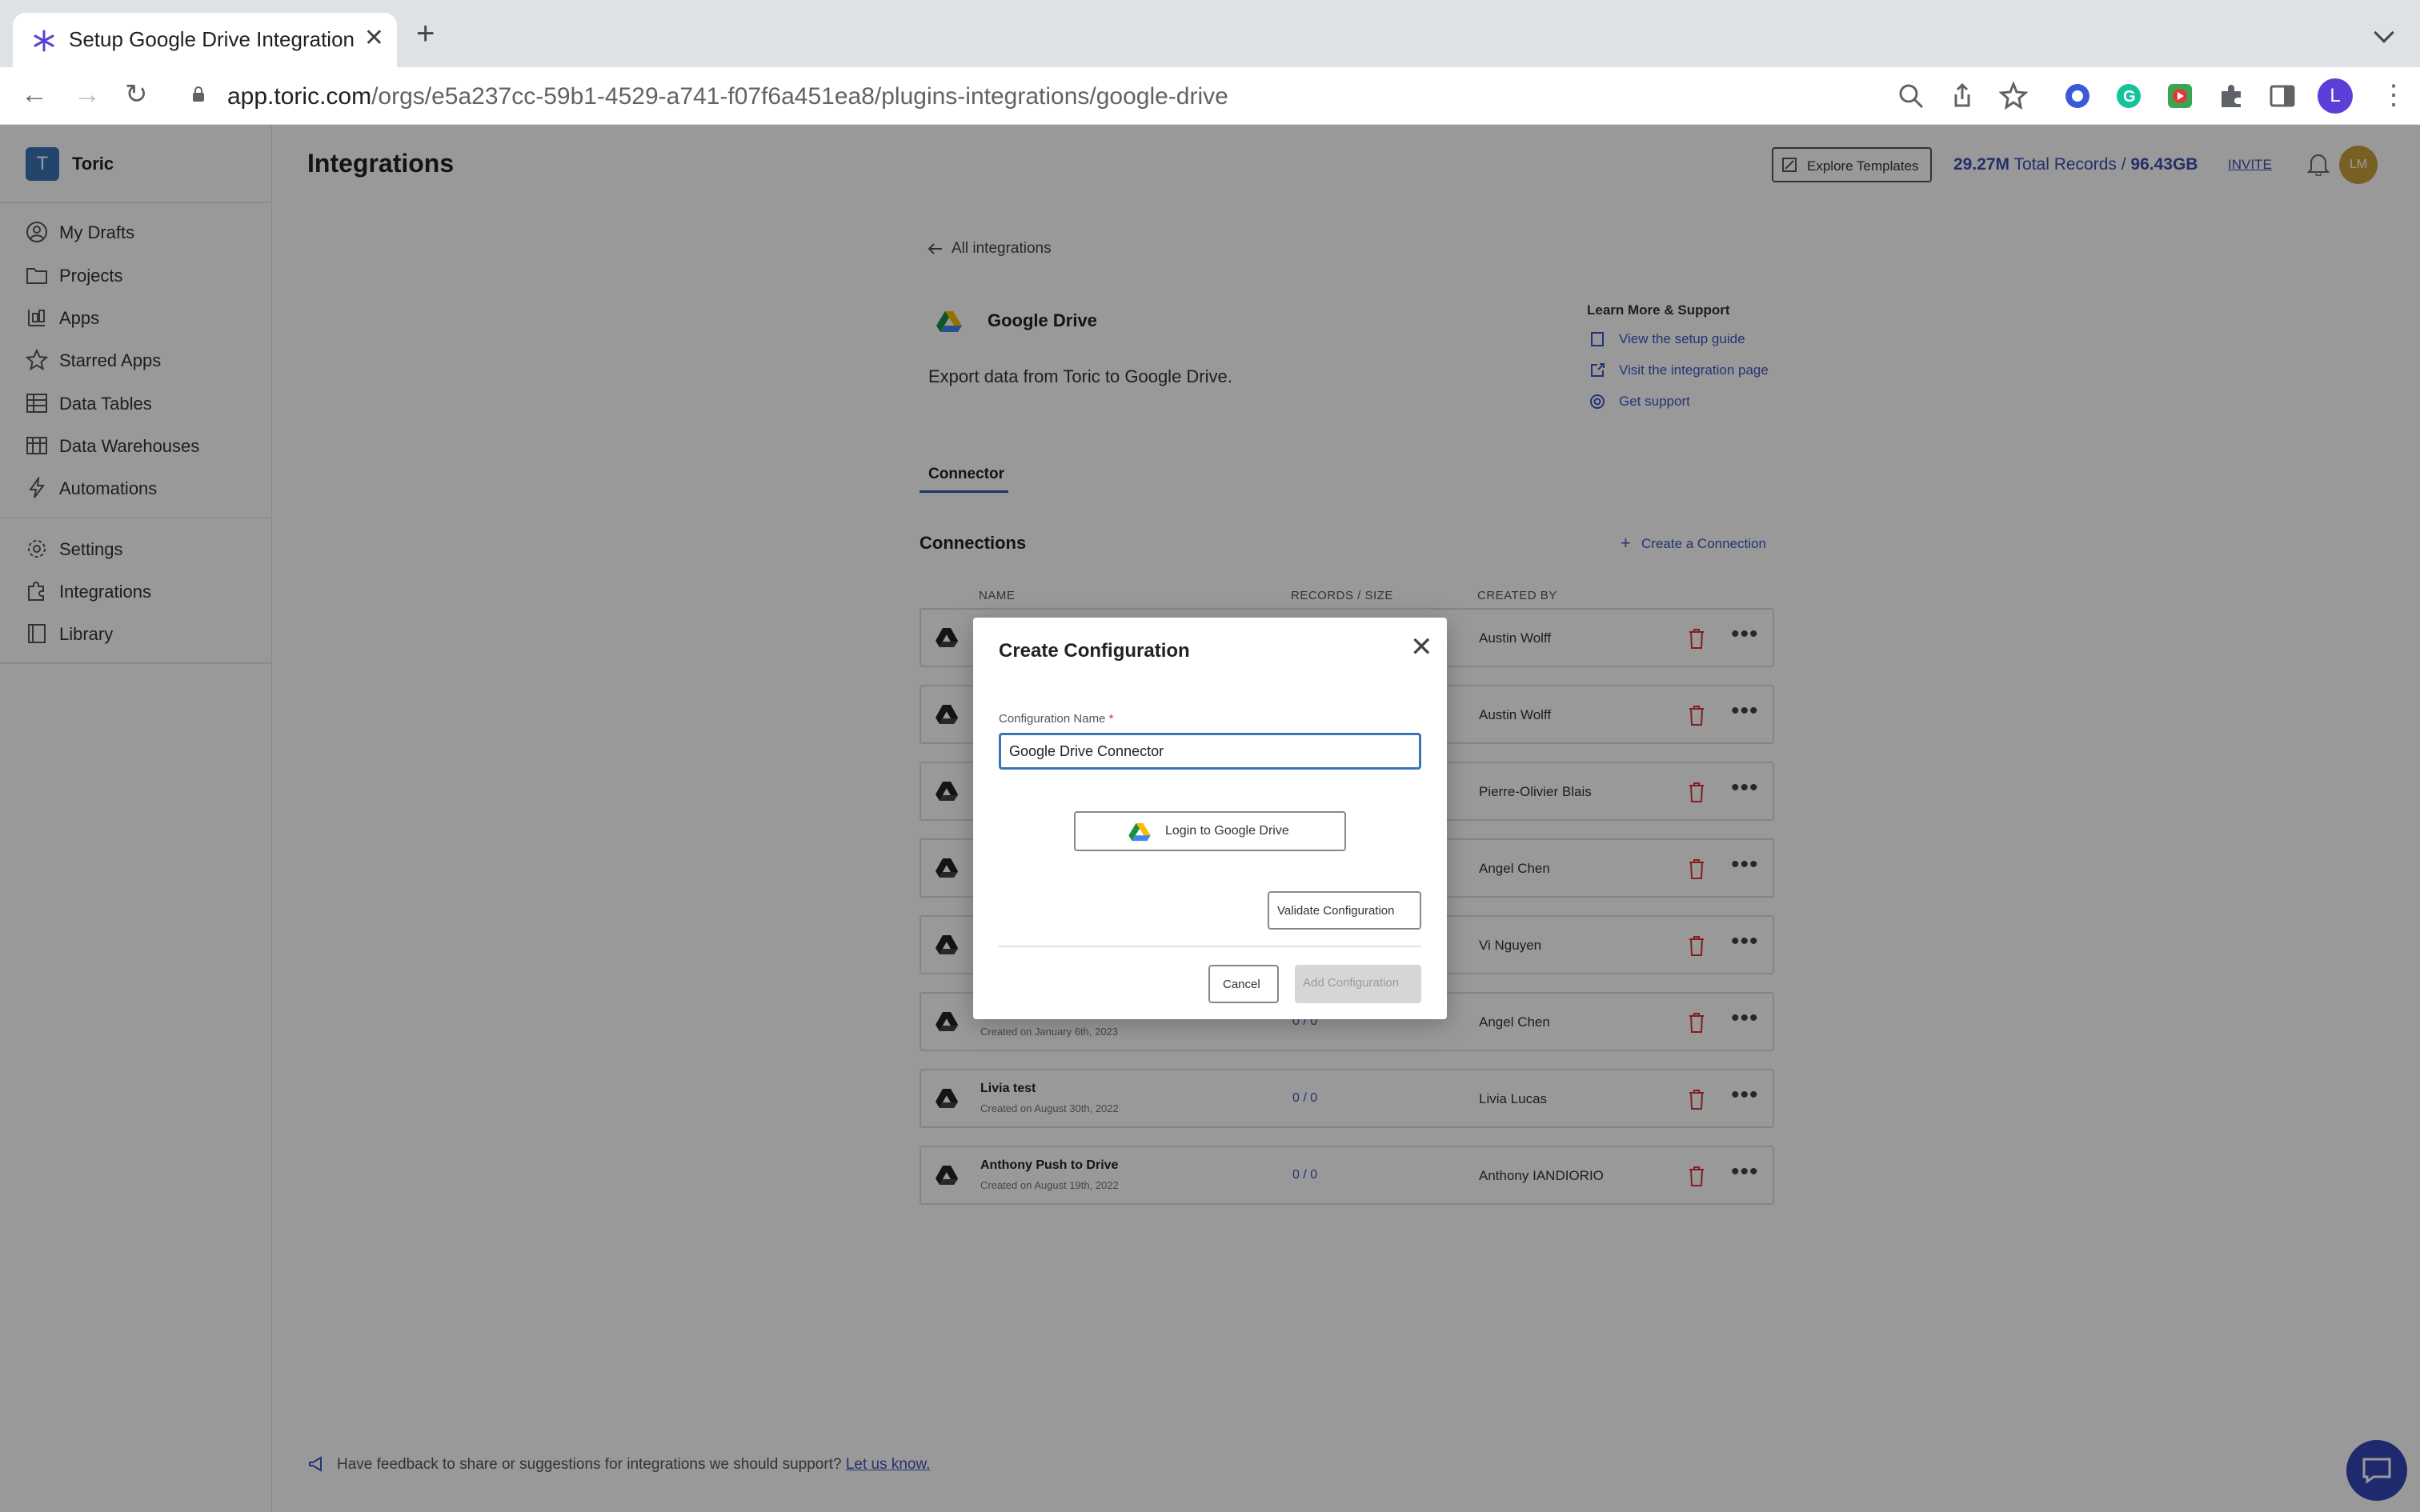 The width and height of the screenshot is (2420, 1512). Describe the element at coordinates (1227, 831) in the screenshot. I see `login-google-drive-label: Login to Google Drive` at that location.